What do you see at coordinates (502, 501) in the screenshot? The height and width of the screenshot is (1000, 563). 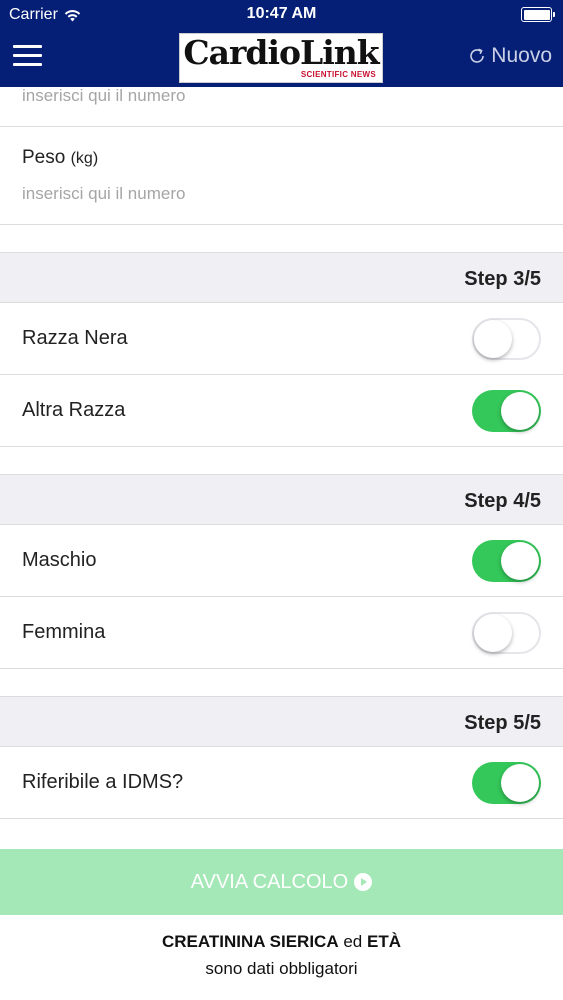 I see `step-4-label: Step 4/5` at bounding box center [502, 501].